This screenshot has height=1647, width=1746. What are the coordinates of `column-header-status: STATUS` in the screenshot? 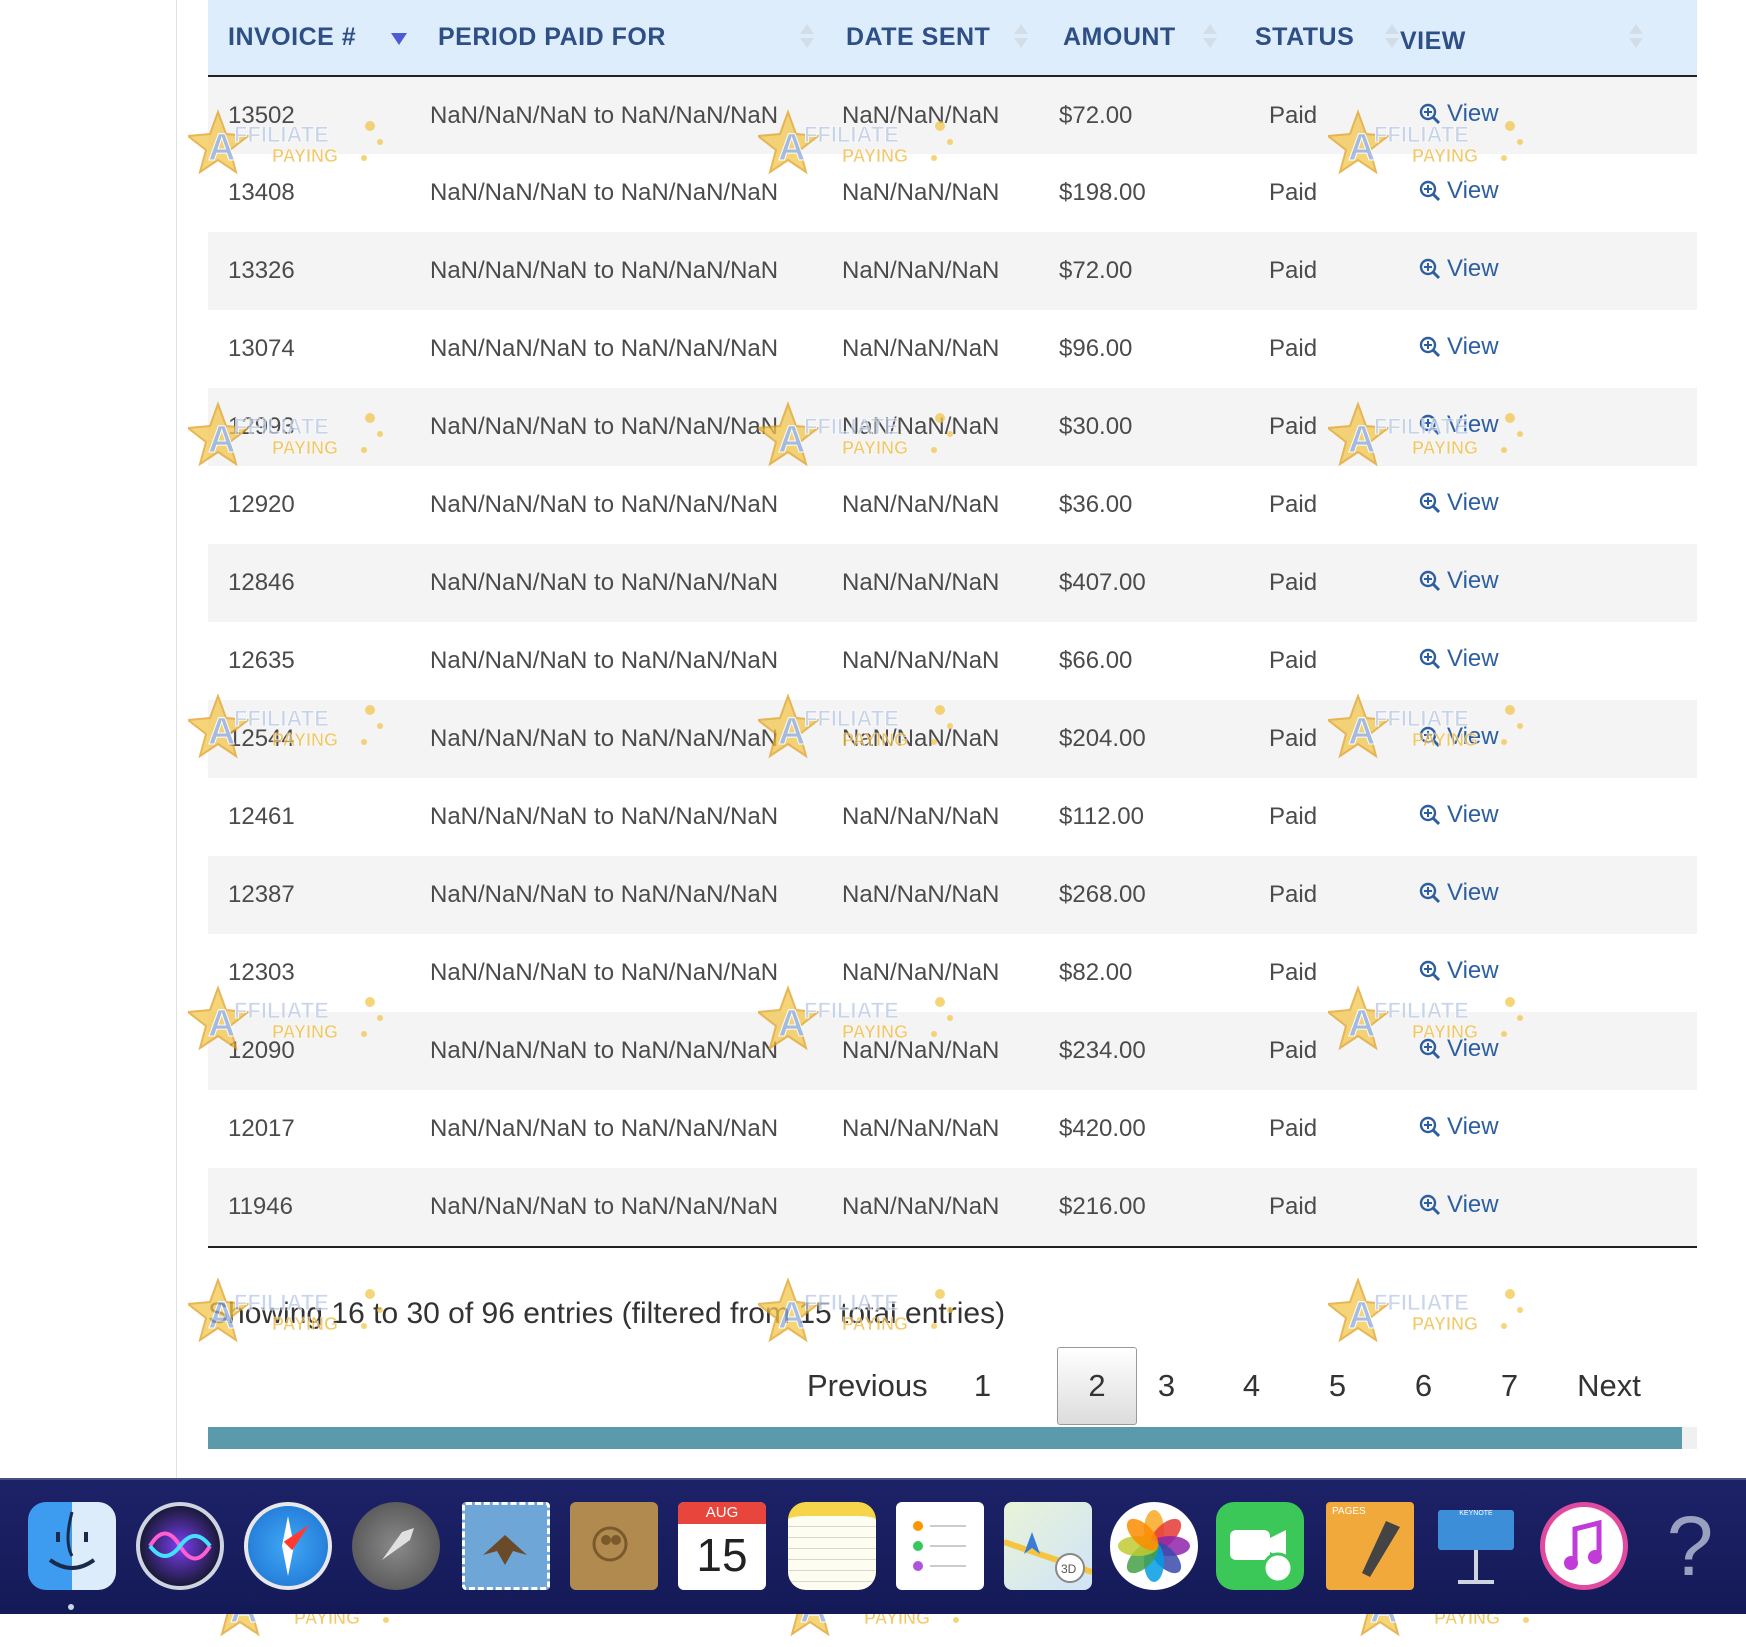 It's located at (1321, 38).